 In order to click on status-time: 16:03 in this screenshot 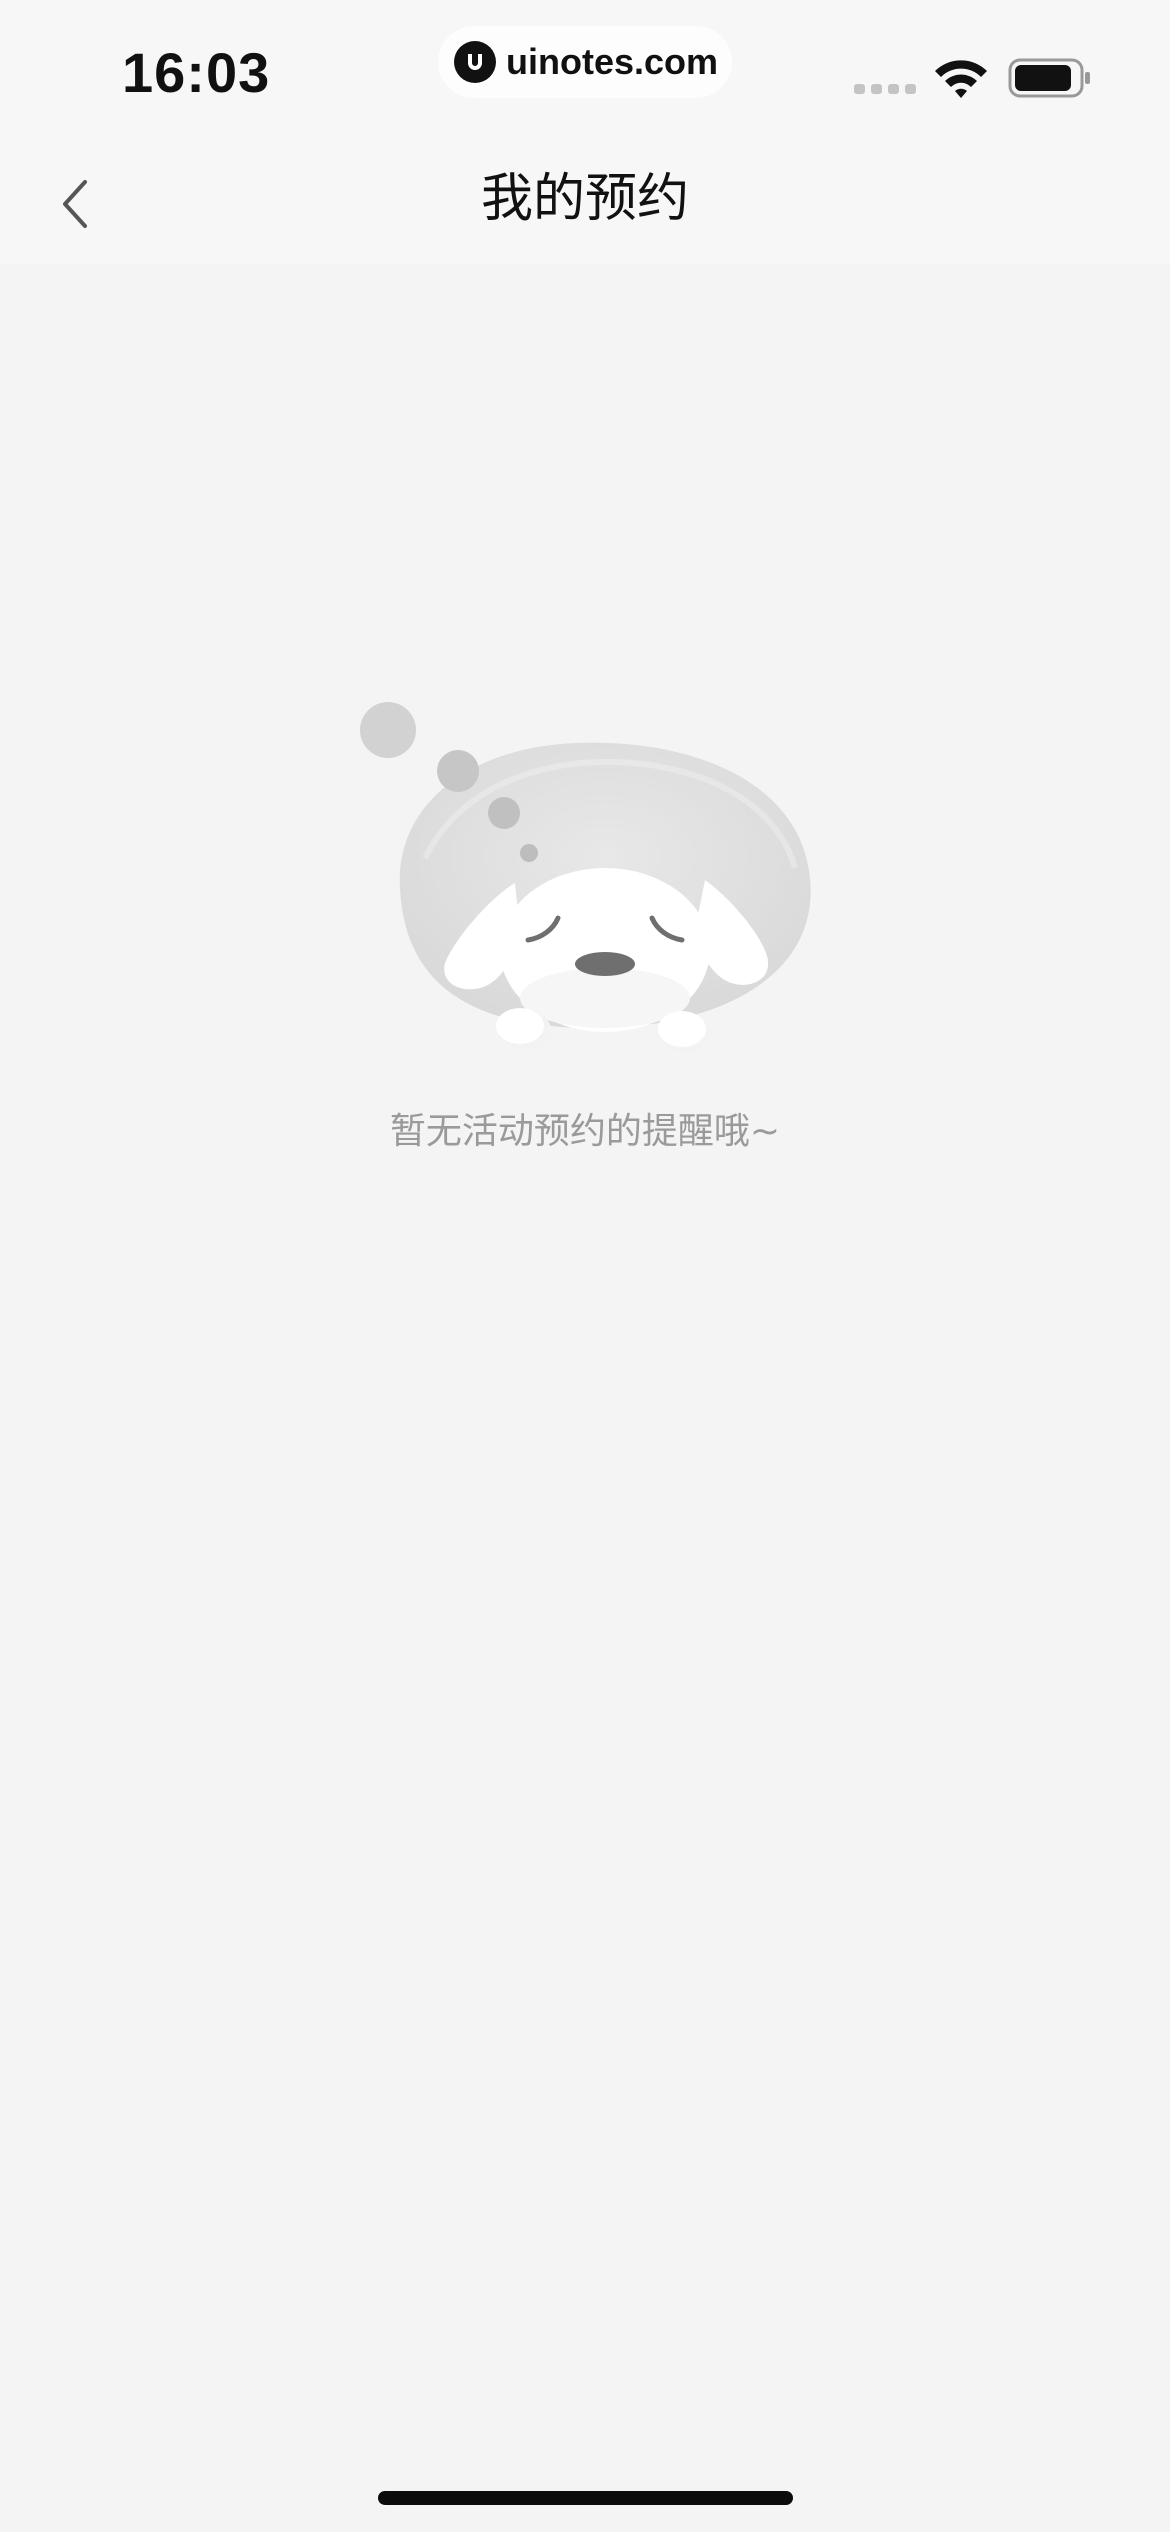, I will do `click(196, 72)`.